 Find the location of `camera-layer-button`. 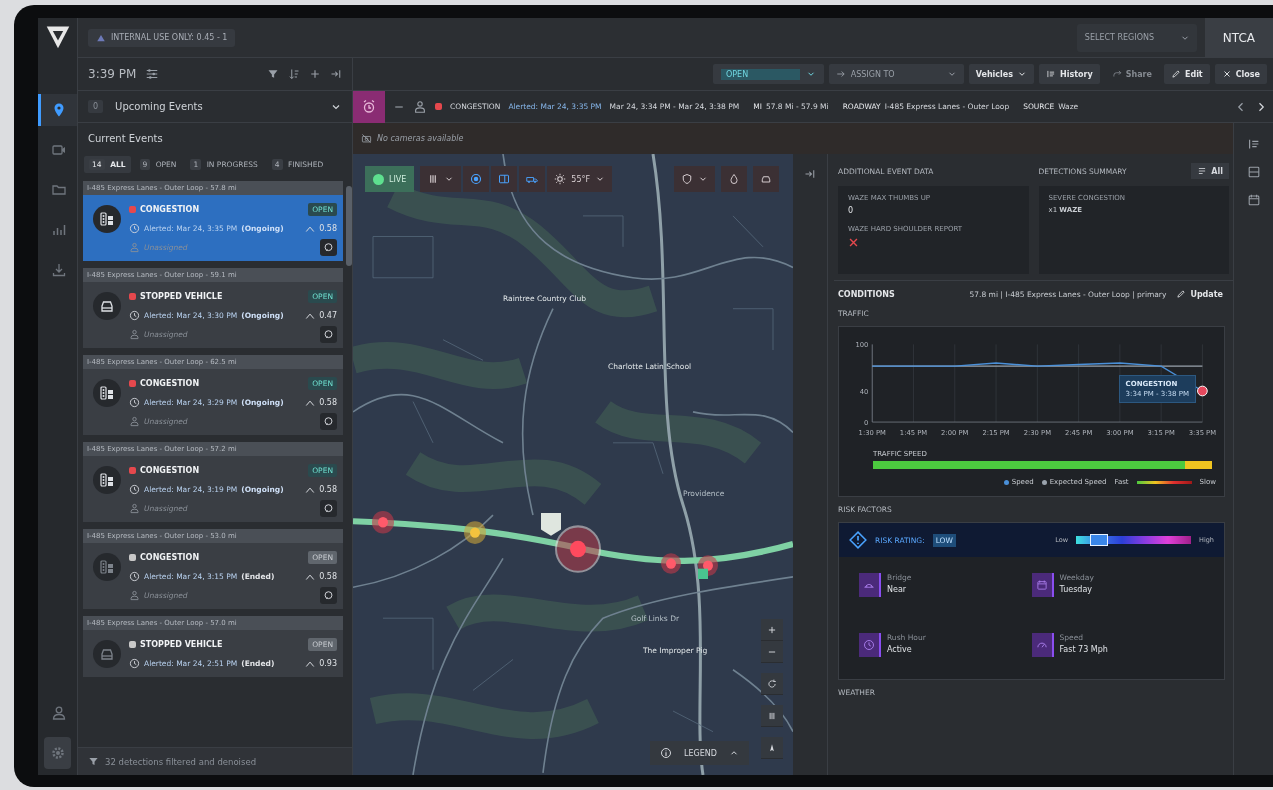

camera-layer-button is located at coordinates (504, 179).